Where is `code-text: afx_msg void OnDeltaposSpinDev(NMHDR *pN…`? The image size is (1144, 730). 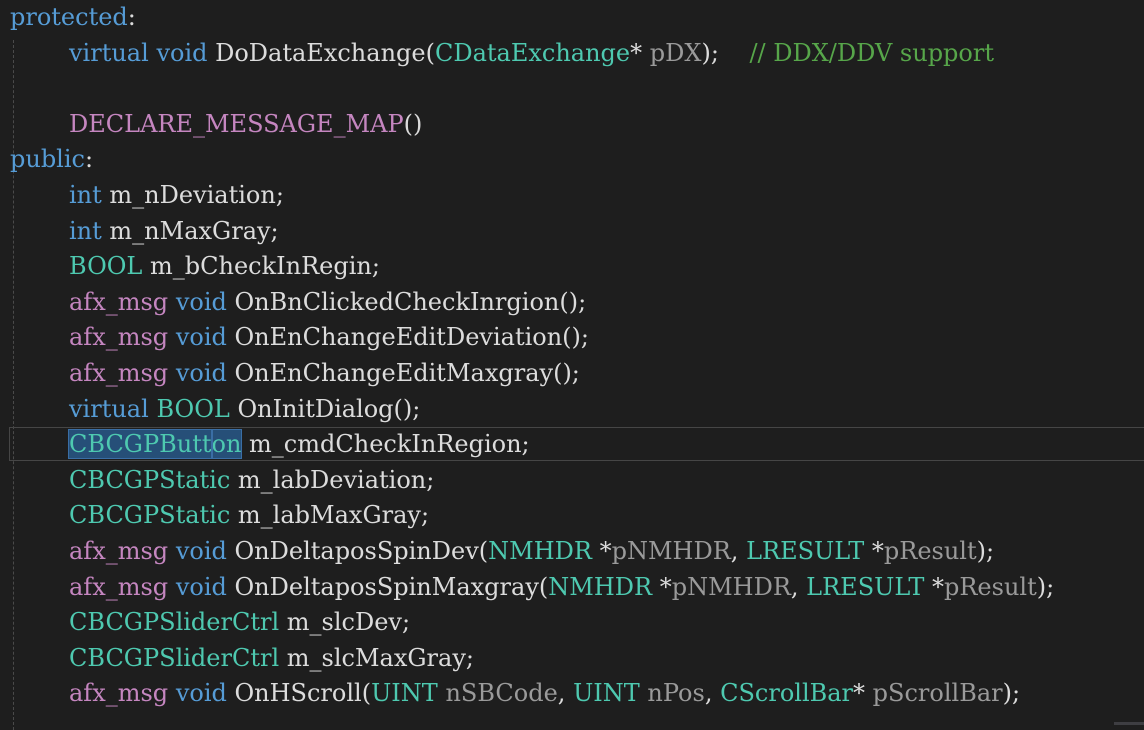 code-text: afx_msg void OnDeltaposSpinDev(NMHDR *pN… is located at coordinates (531, 551).